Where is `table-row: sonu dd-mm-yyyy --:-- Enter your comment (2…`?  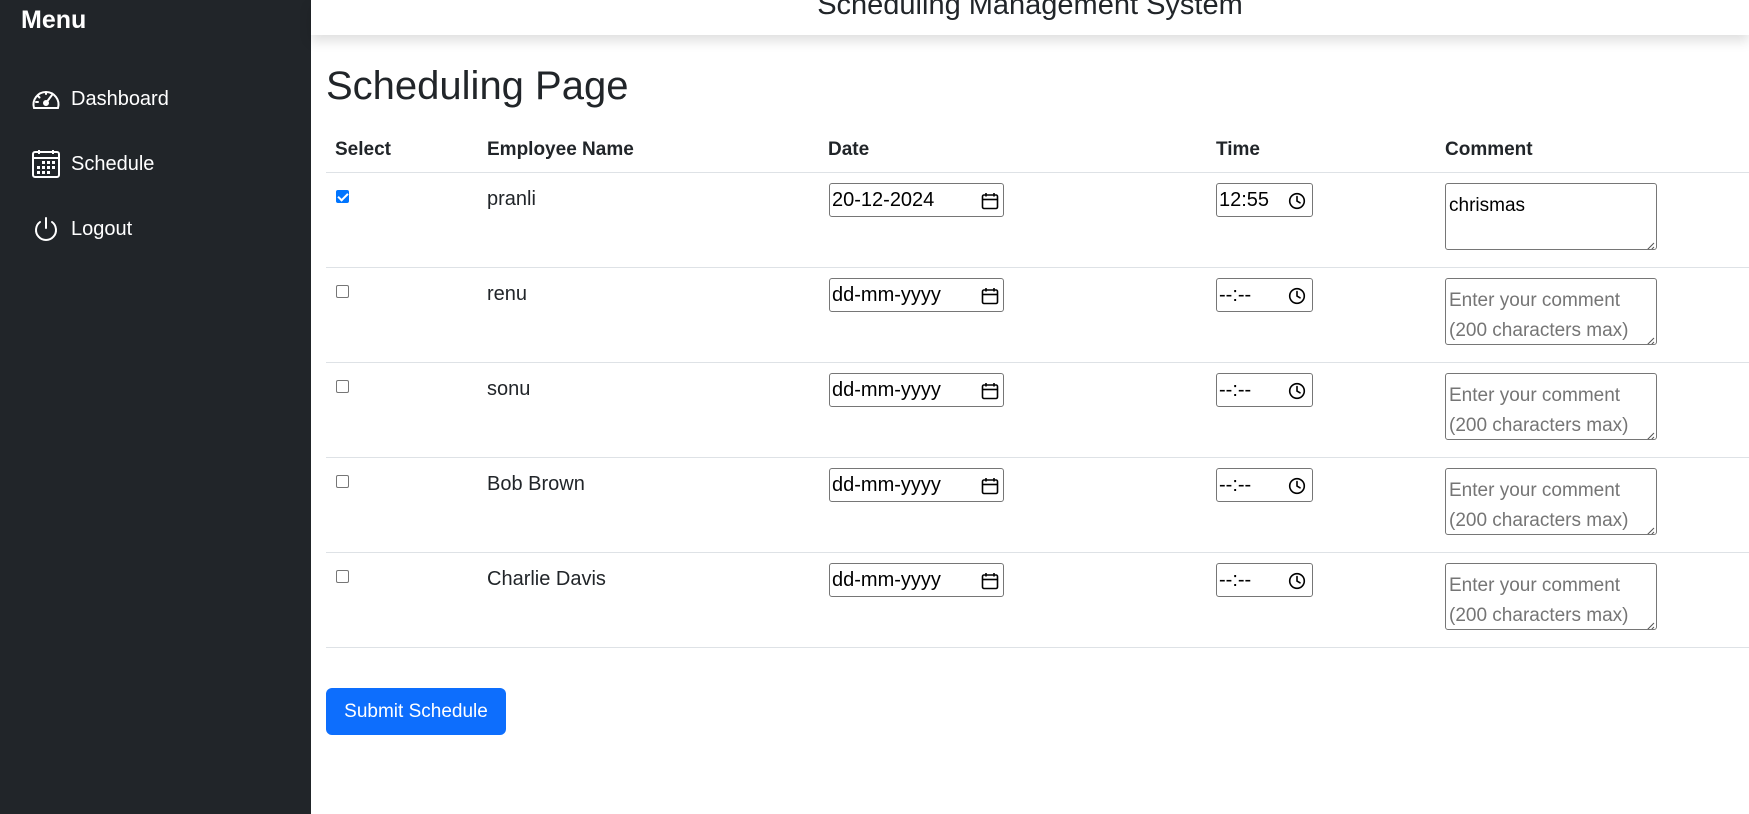 table-row: sonu dd-mm-yyyy --:-- Enter your comment (2… is located at coordinates (1037, 410).